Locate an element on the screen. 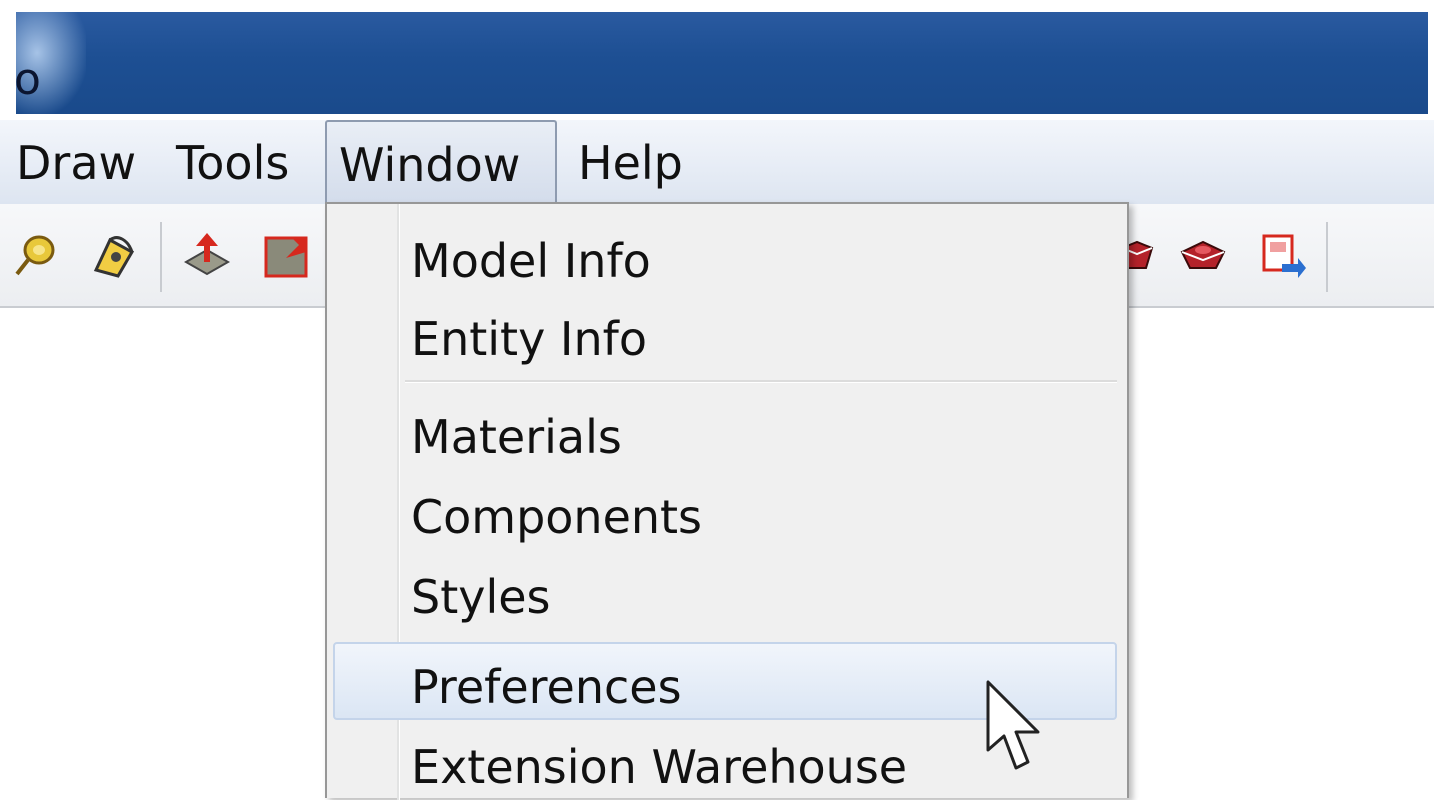  menu-tools: Tools is located at coordinates (232, 162).